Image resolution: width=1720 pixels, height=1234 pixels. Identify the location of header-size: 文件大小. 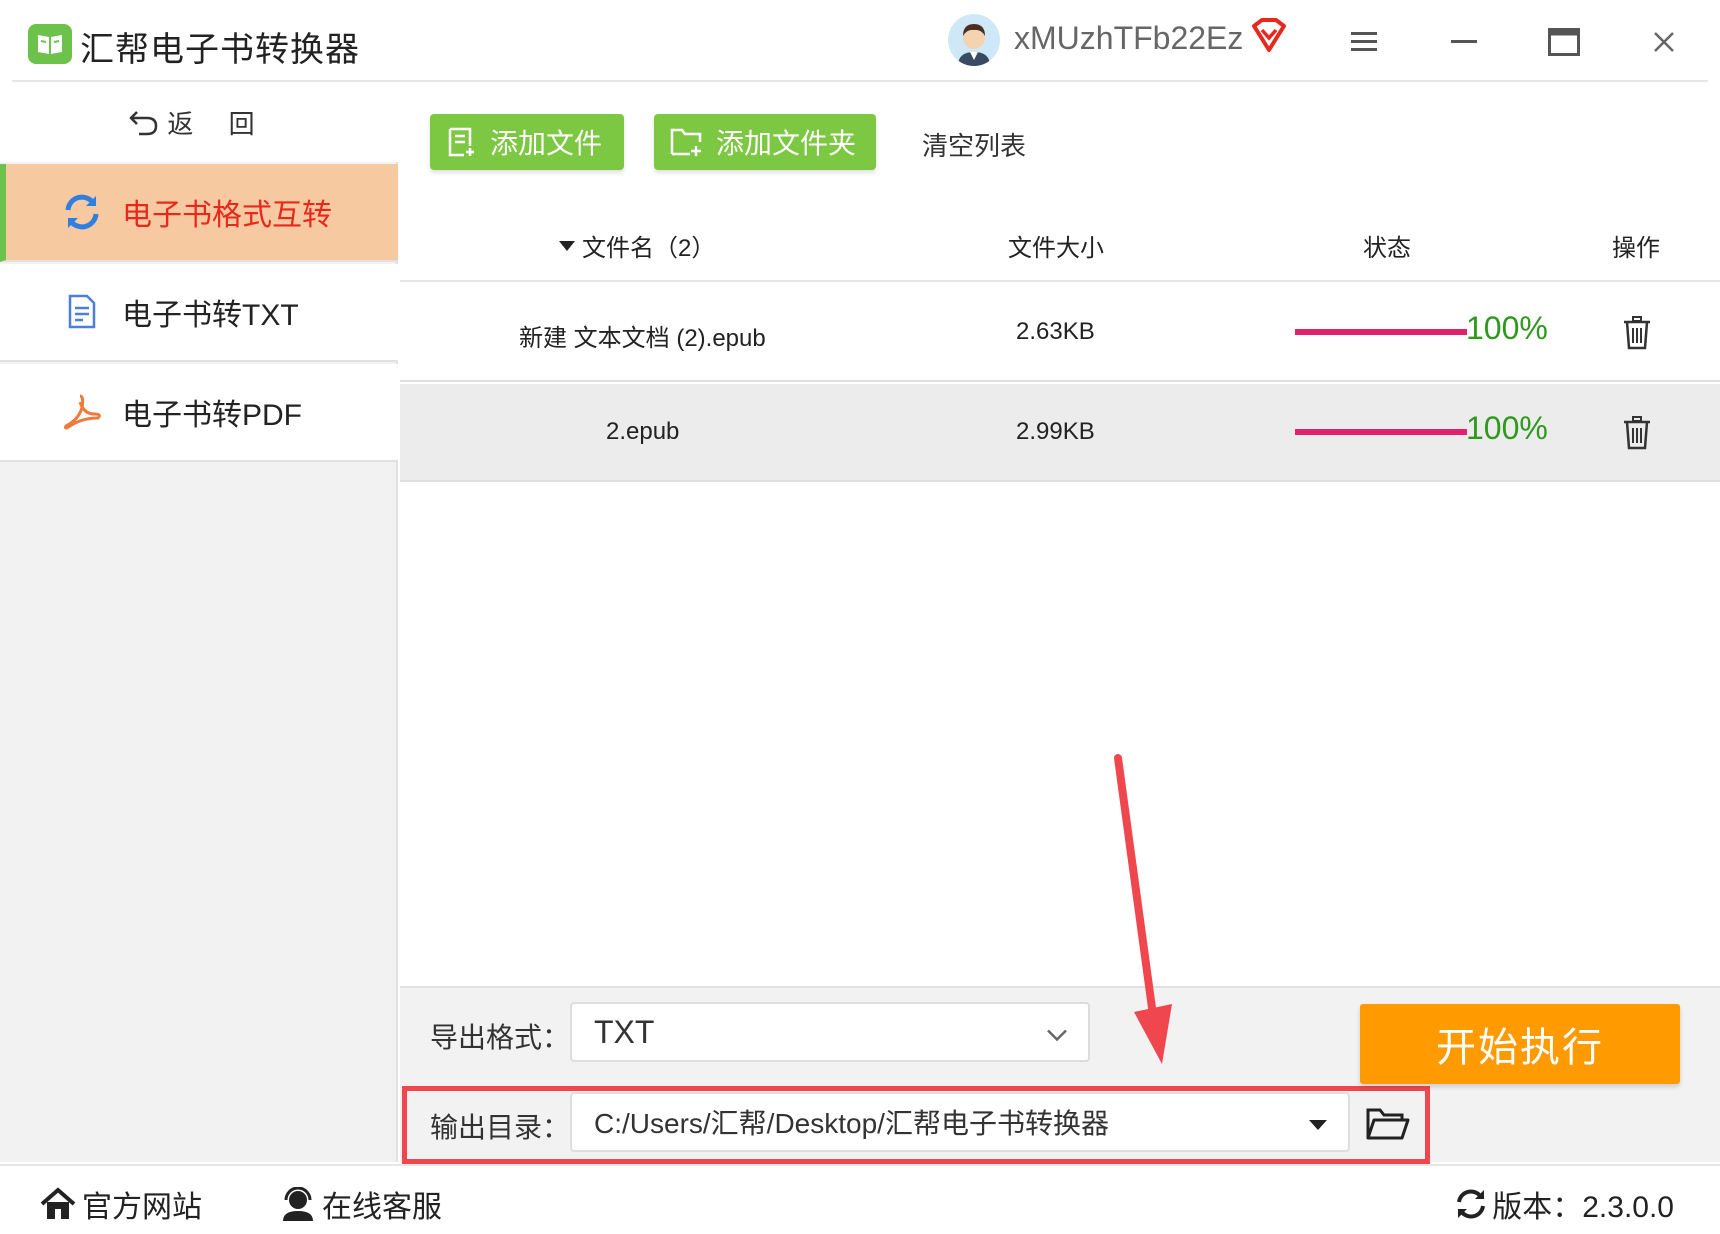
(1056, 248).